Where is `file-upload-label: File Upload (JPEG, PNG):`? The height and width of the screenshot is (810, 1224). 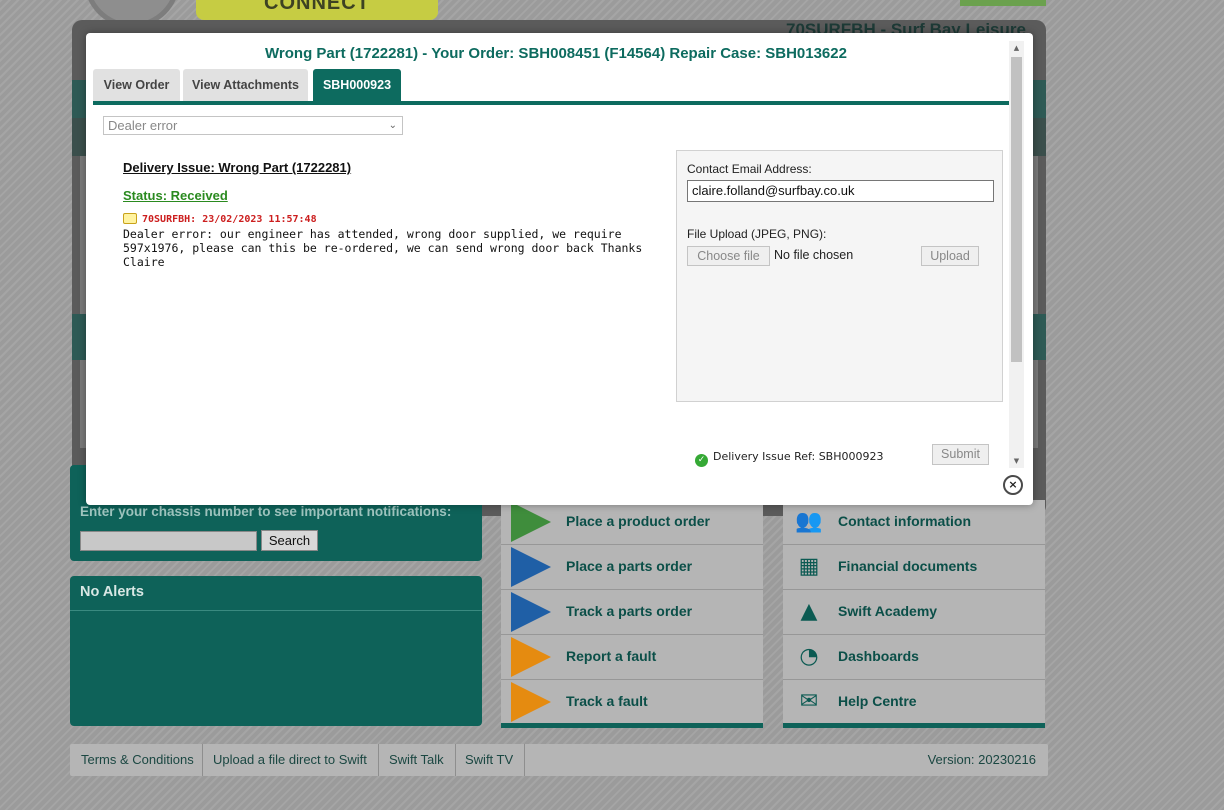
file-upload-label: File Upload (JPEG, PNG): is located at coordinates (757, 234).